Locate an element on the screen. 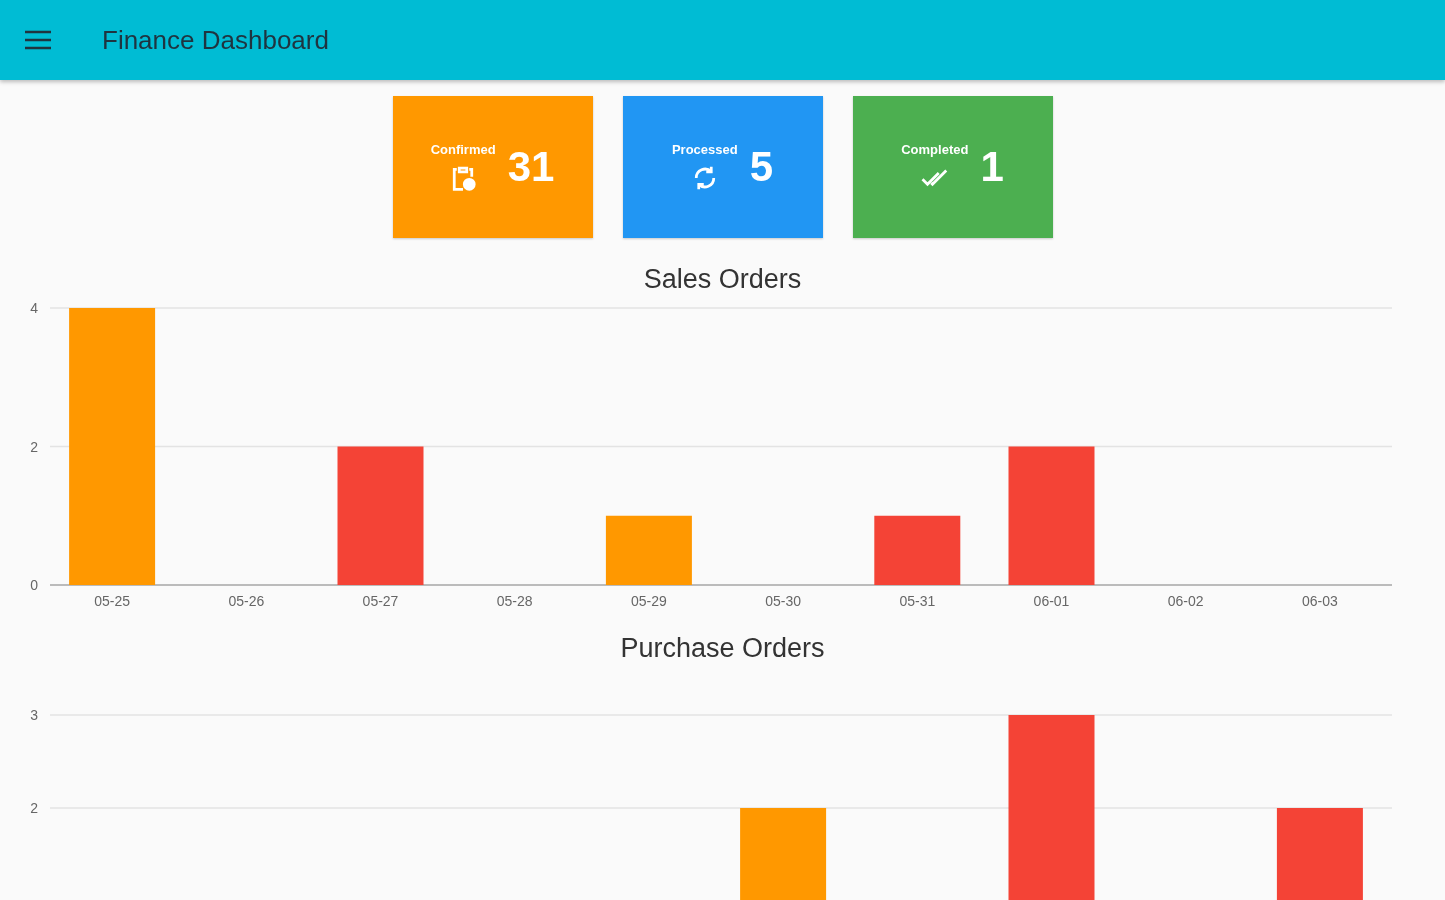 The height and width of the screenshot is (900, 1445). y-tick-label: 3 is located at coordinates (34, 715).